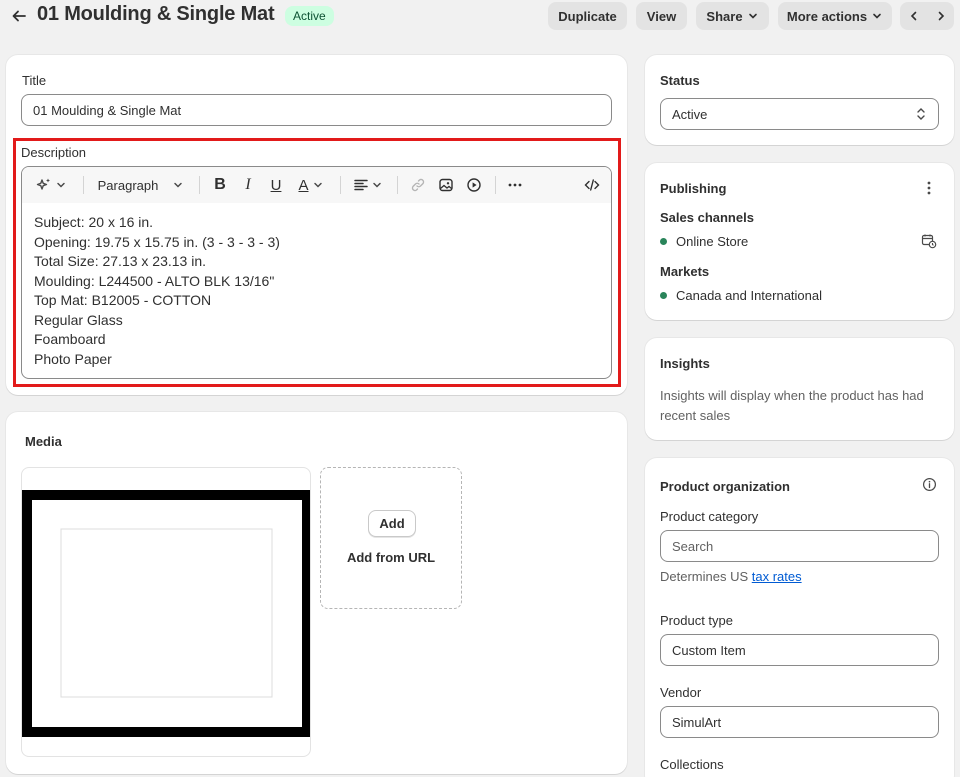 Image resolution: width=960 pixels, height=777 pixels. I want to click on product-pagination, so click(927, 16).